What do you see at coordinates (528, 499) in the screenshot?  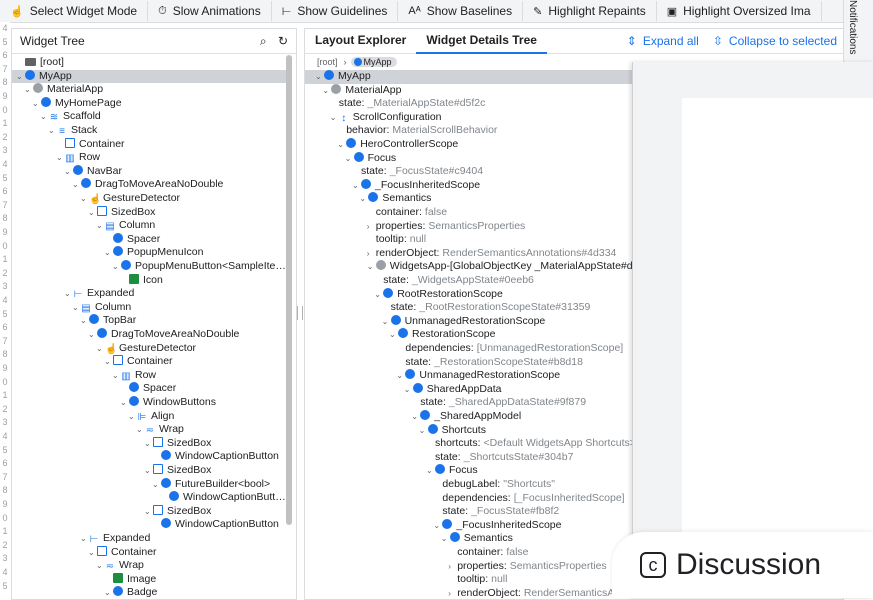 I see `property-row: dependencies: [_FocusInheritedScope]` at bounding box center [528, 499].